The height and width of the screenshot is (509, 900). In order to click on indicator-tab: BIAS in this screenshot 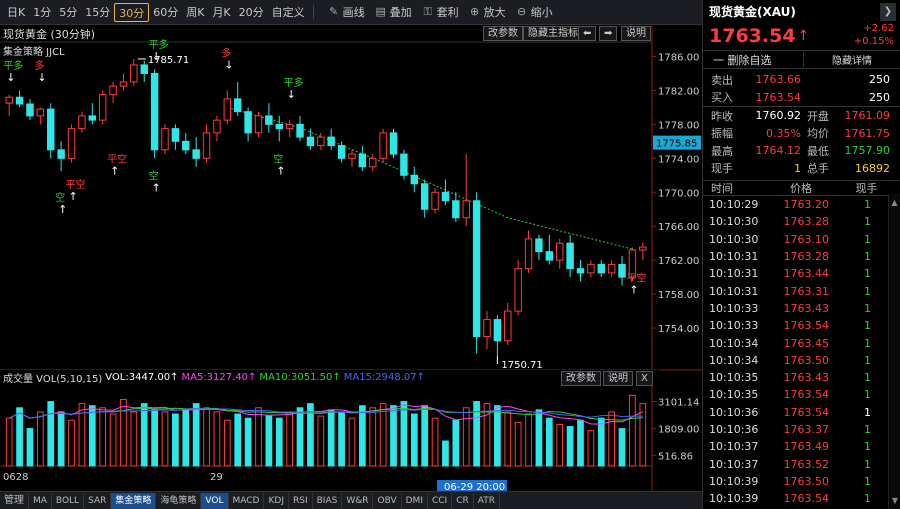, I will do `click(328, 500)`.